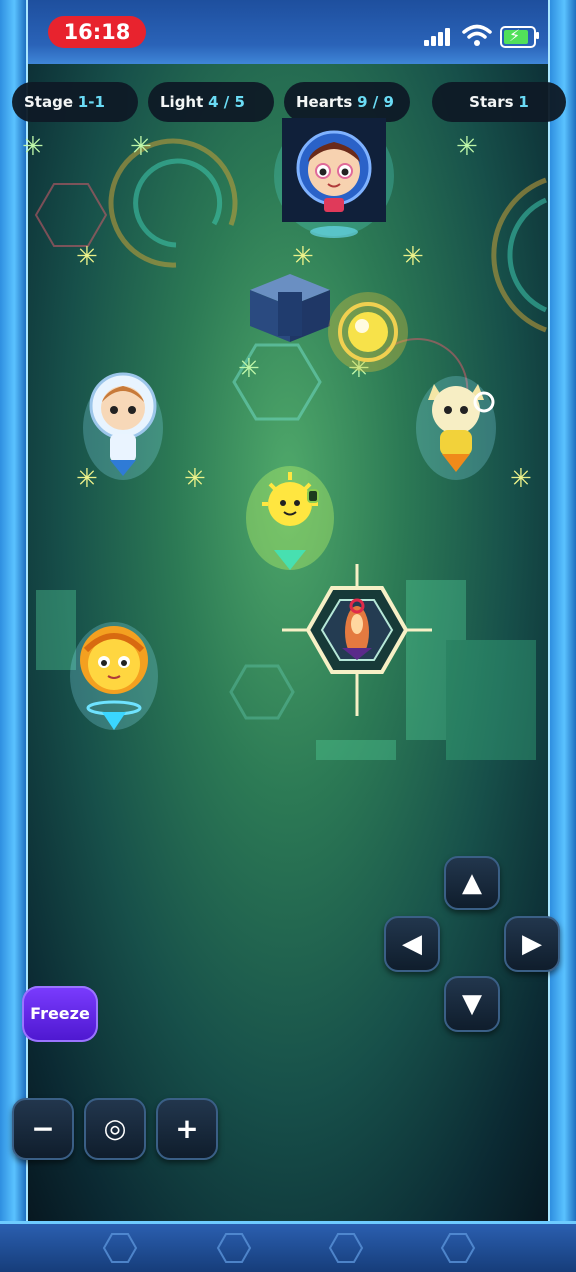 The image size is (576, 1272). I want to click on hud-stage-label: Stage, so click(49, 102).